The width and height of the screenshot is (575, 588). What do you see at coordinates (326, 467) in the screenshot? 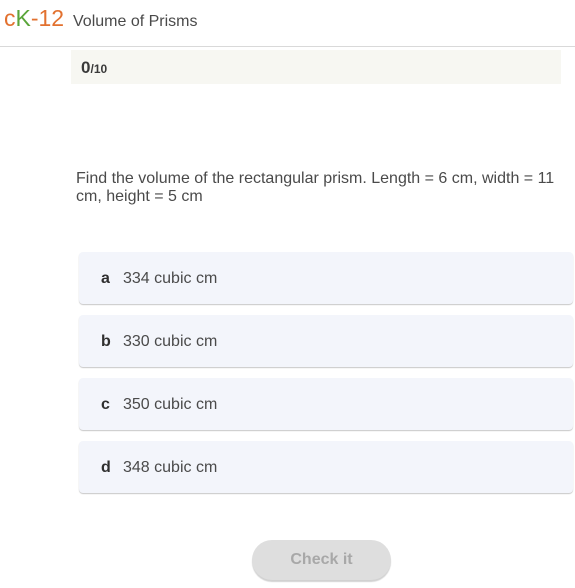
I see `answer-option-d: d 348 cubic cm` at bounding box center [326, 467].